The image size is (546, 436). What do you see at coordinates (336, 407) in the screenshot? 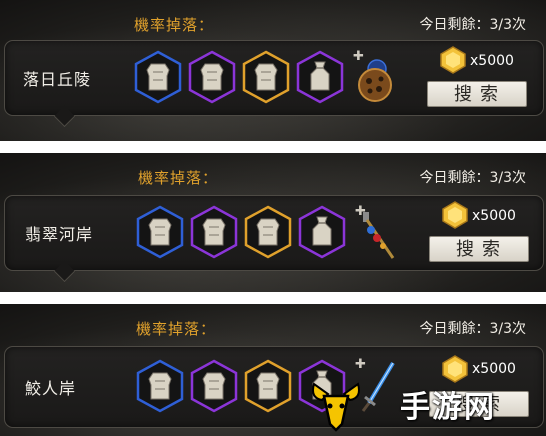
I see `goat-logo-icon` at bounding box center [336, 407].